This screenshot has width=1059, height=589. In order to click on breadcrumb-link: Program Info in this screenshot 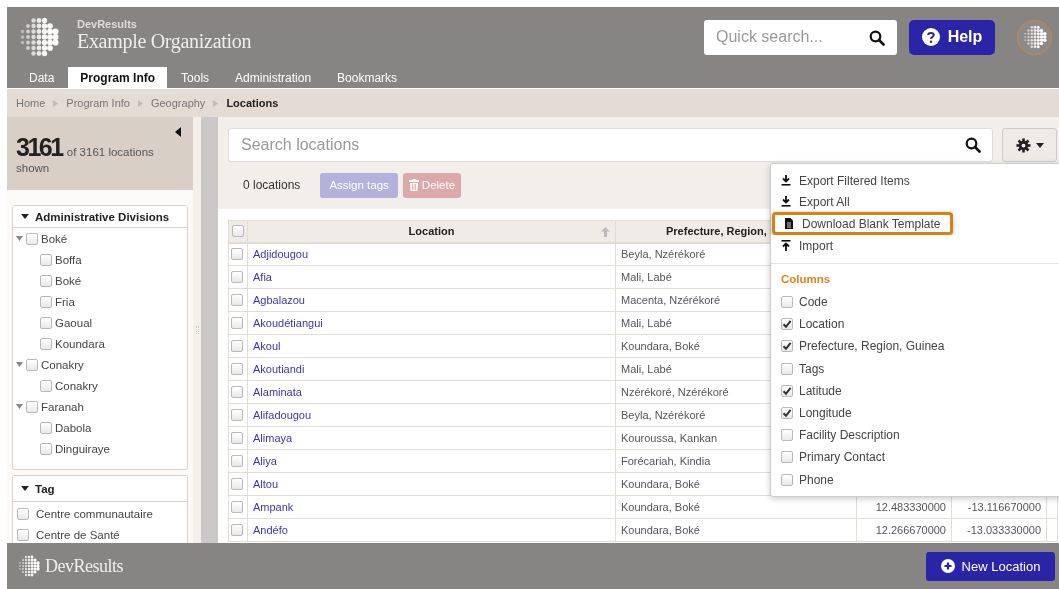, I will do `click(98, 103)`.